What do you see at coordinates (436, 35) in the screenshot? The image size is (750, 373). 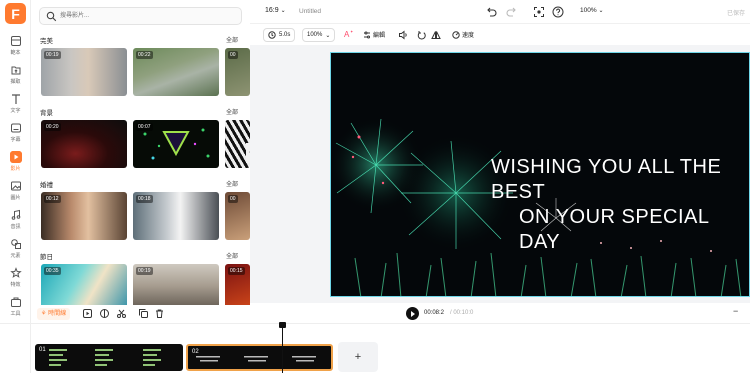 I see `flip-icon` at bounding box center [436, 35].